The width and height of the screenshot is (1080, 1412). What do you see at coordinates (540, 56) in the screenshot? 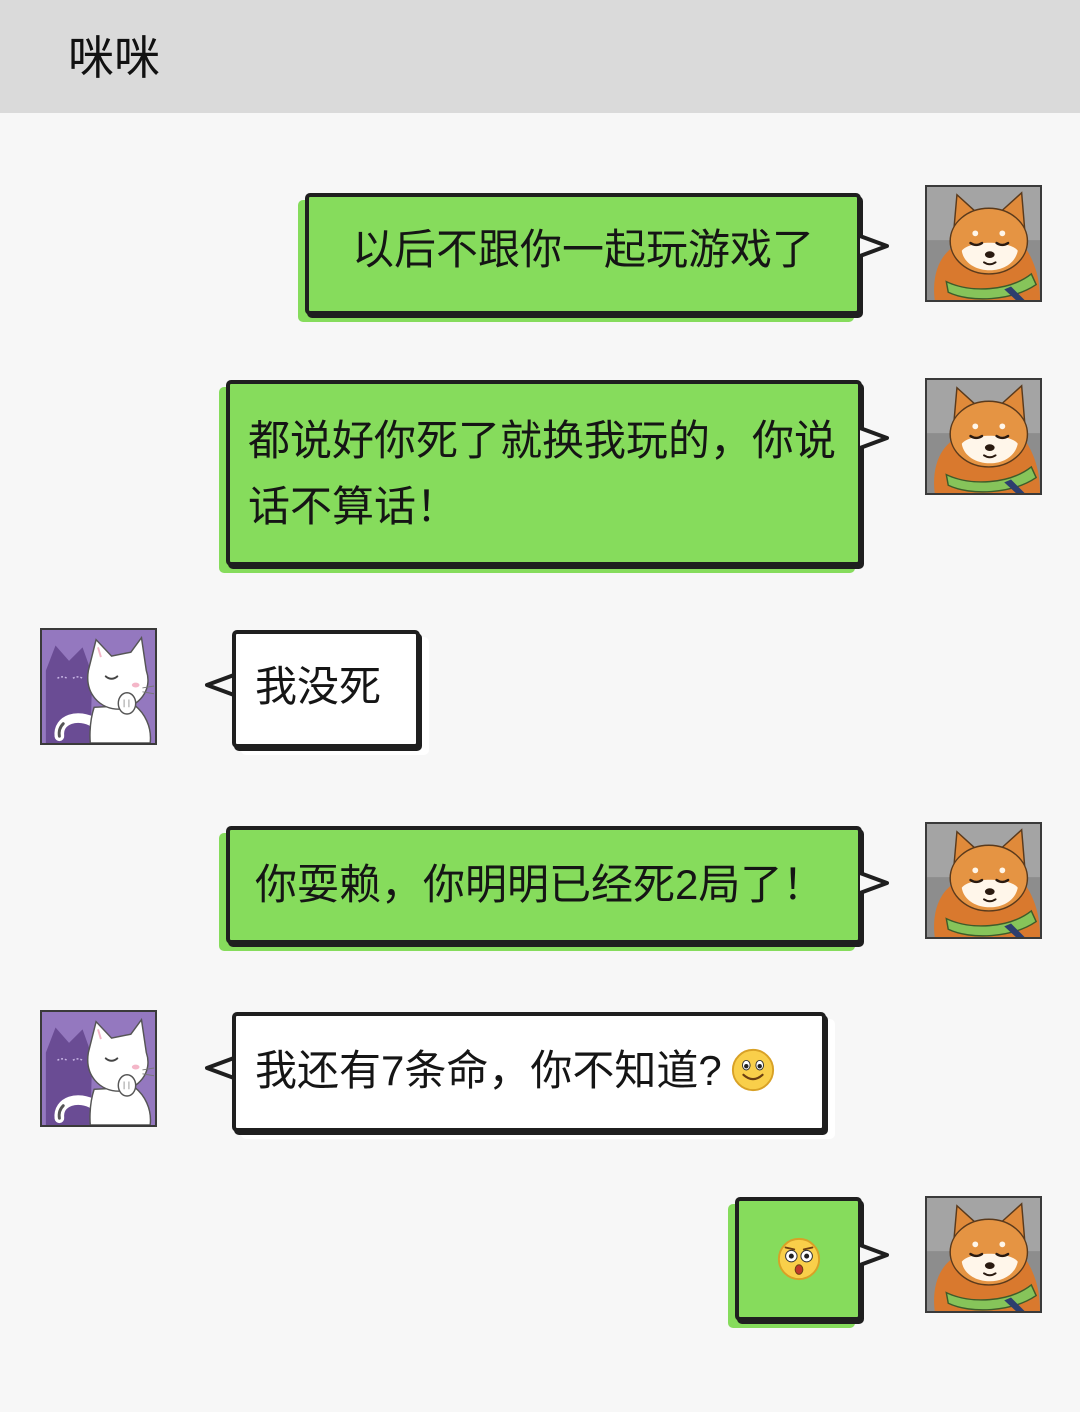
I see `chat-header: 咪咪` at bounding box center [540, 56].